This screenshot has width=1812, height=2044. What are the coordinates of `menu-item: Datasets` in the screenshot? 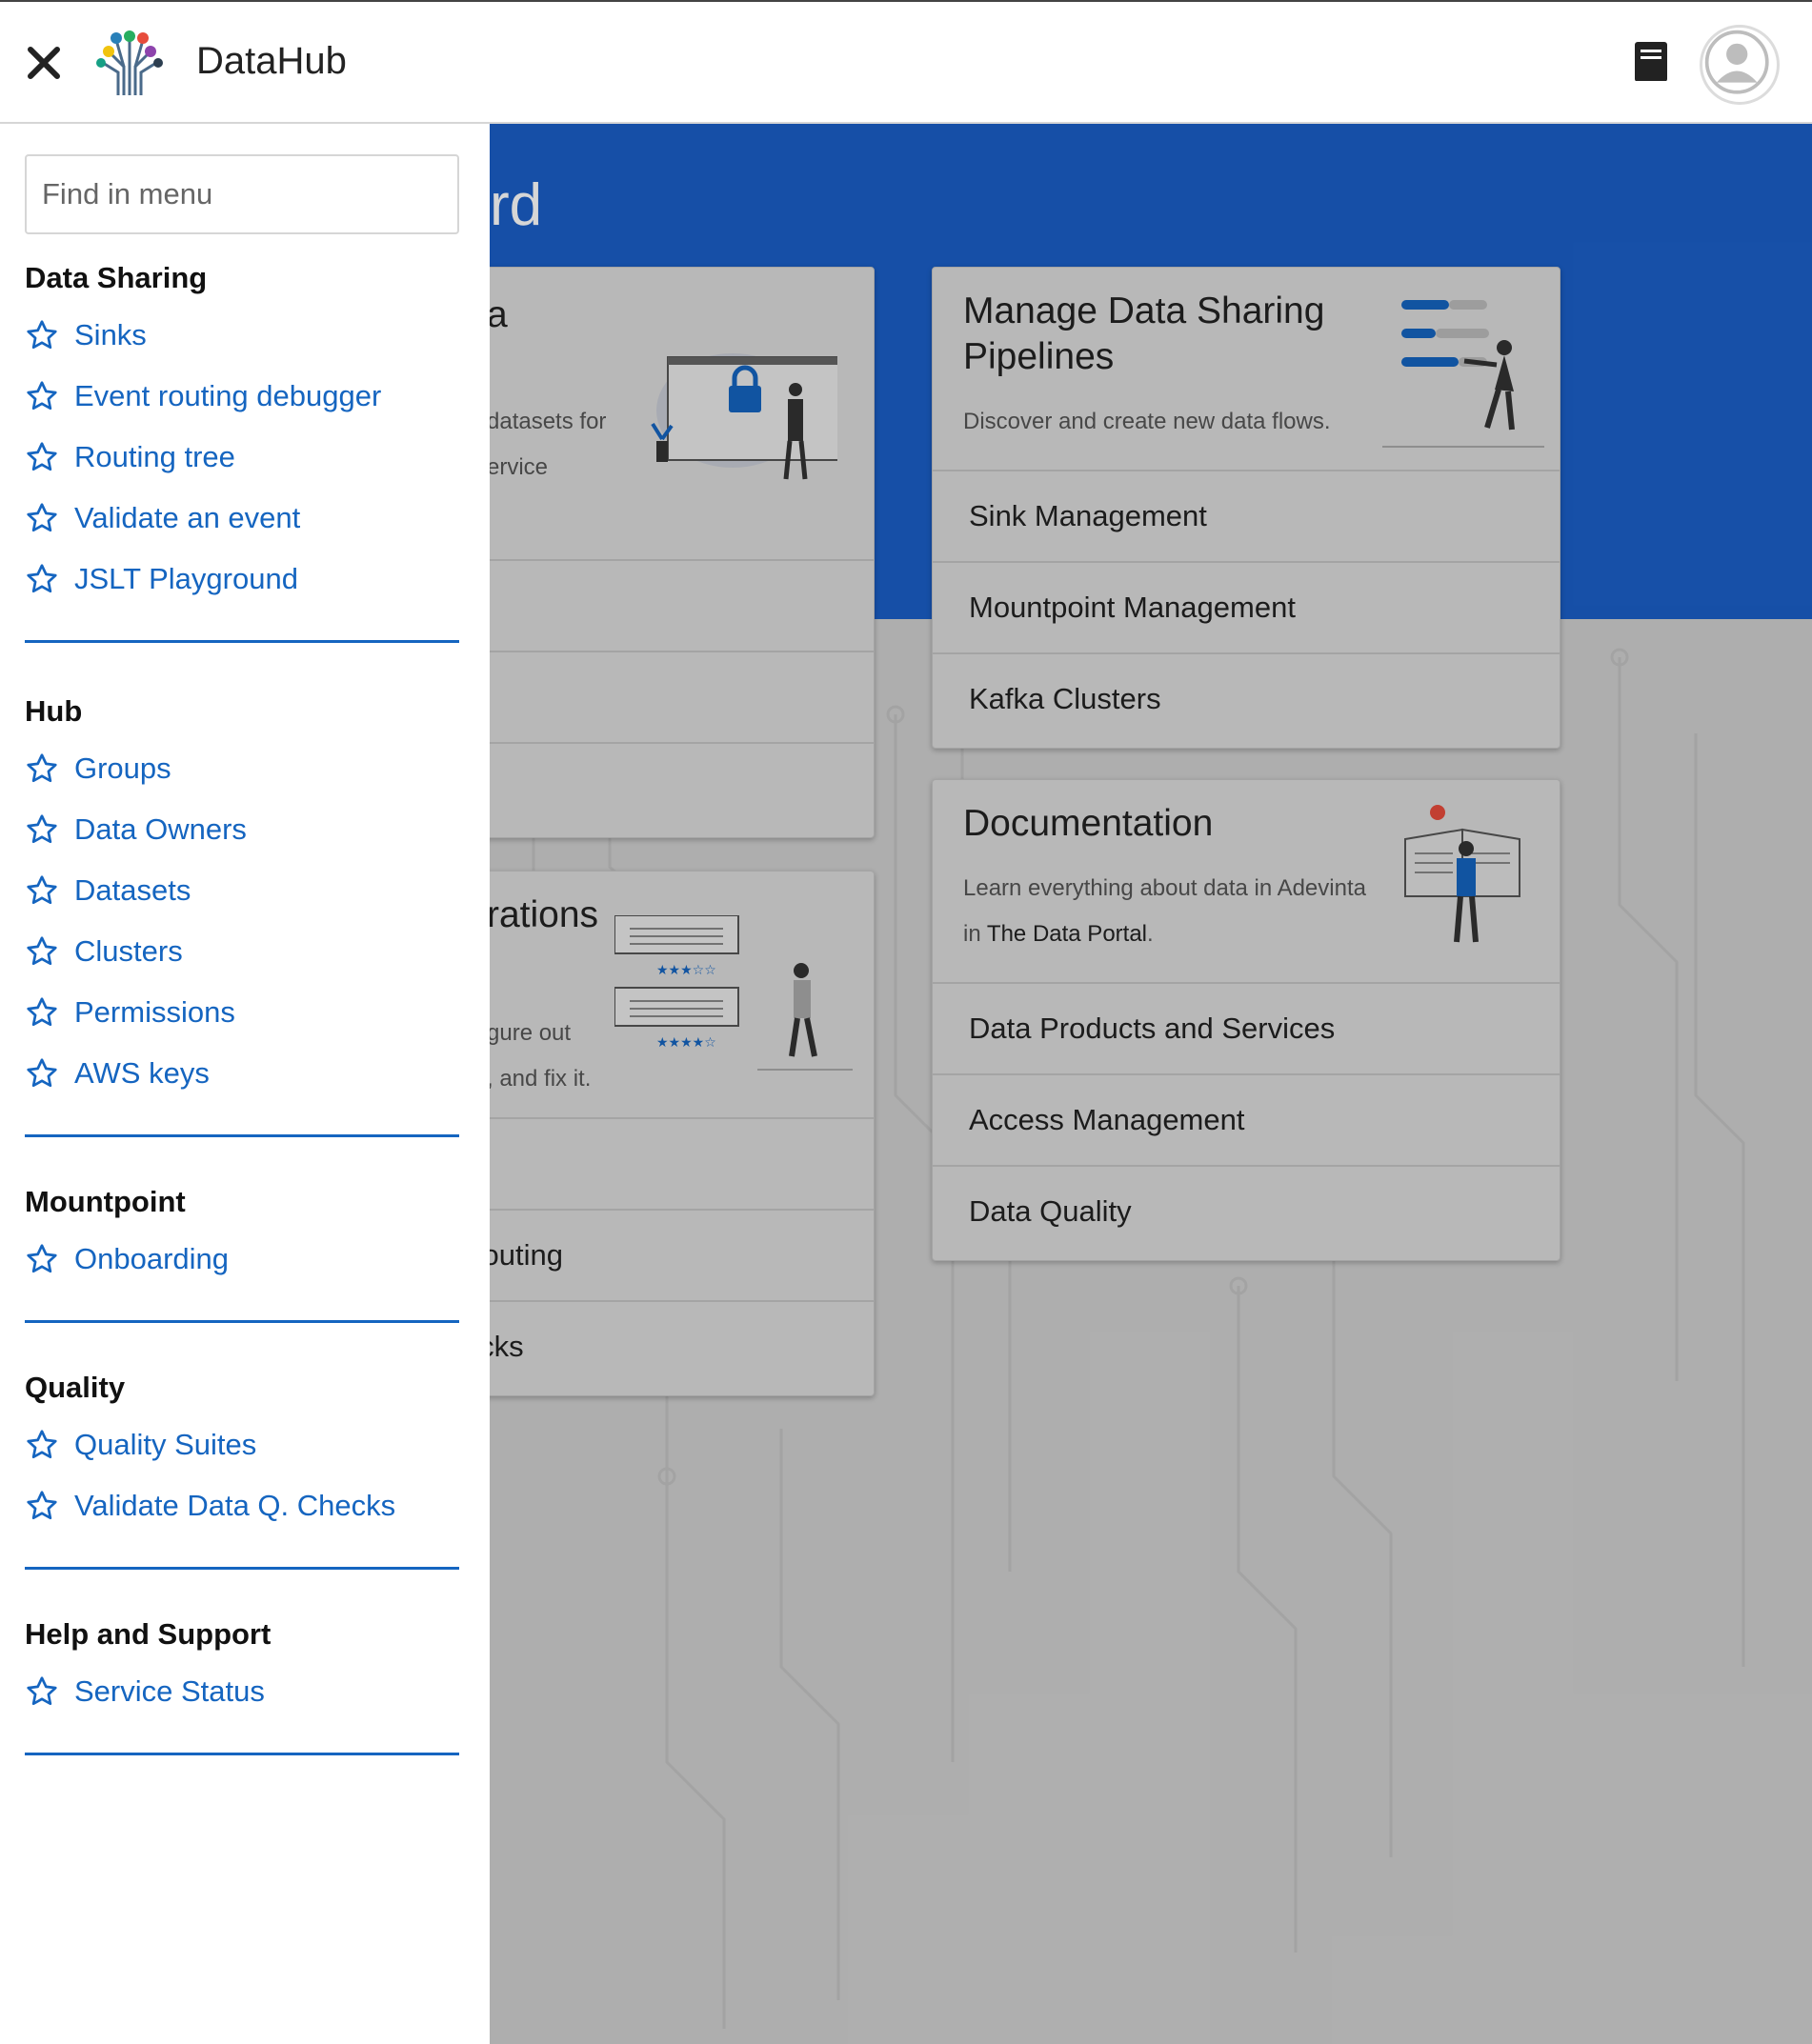 It's located at (242, 890).